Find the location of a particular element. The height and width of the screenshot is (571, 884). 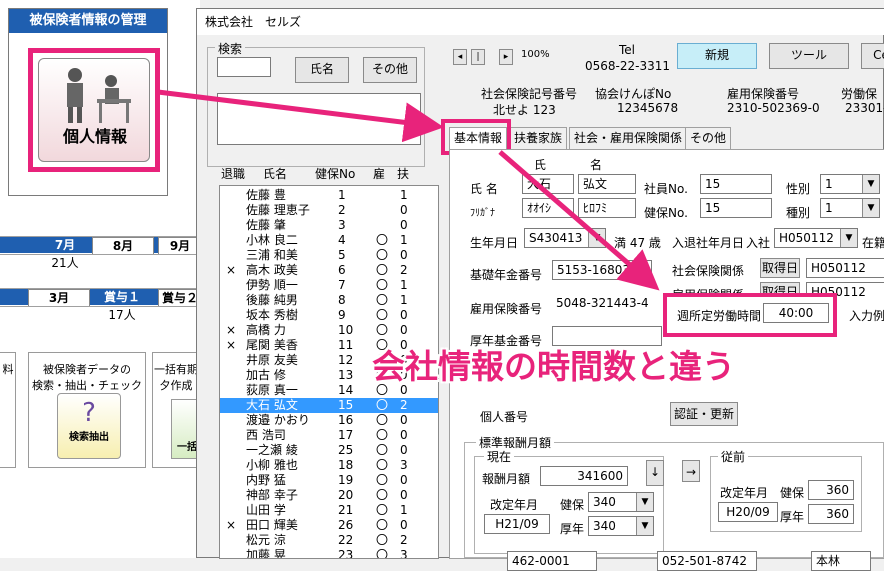

annotation-text: 会社情報の時間数と違う is located at coordinates (553, 366).